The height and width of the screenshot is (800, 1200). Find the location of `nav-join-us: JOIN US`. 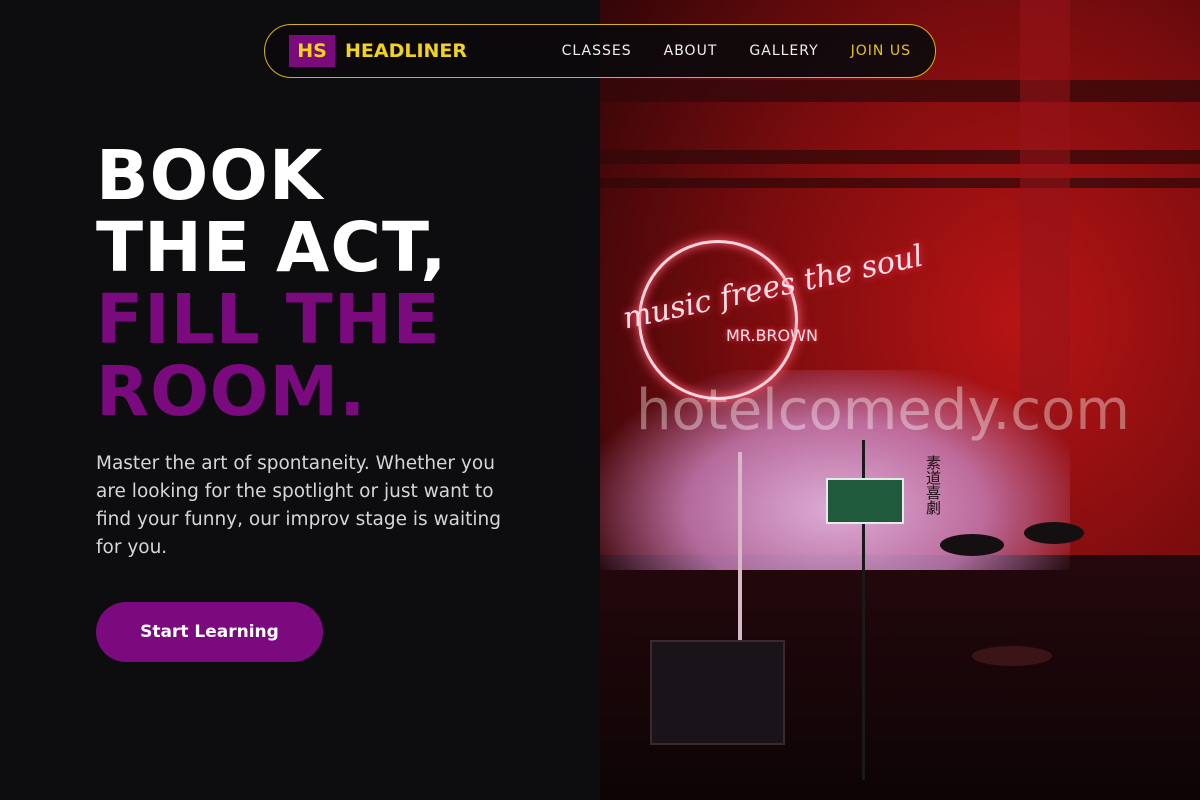

nav-join-us: JOIN US is located at coordinates (881, 51).